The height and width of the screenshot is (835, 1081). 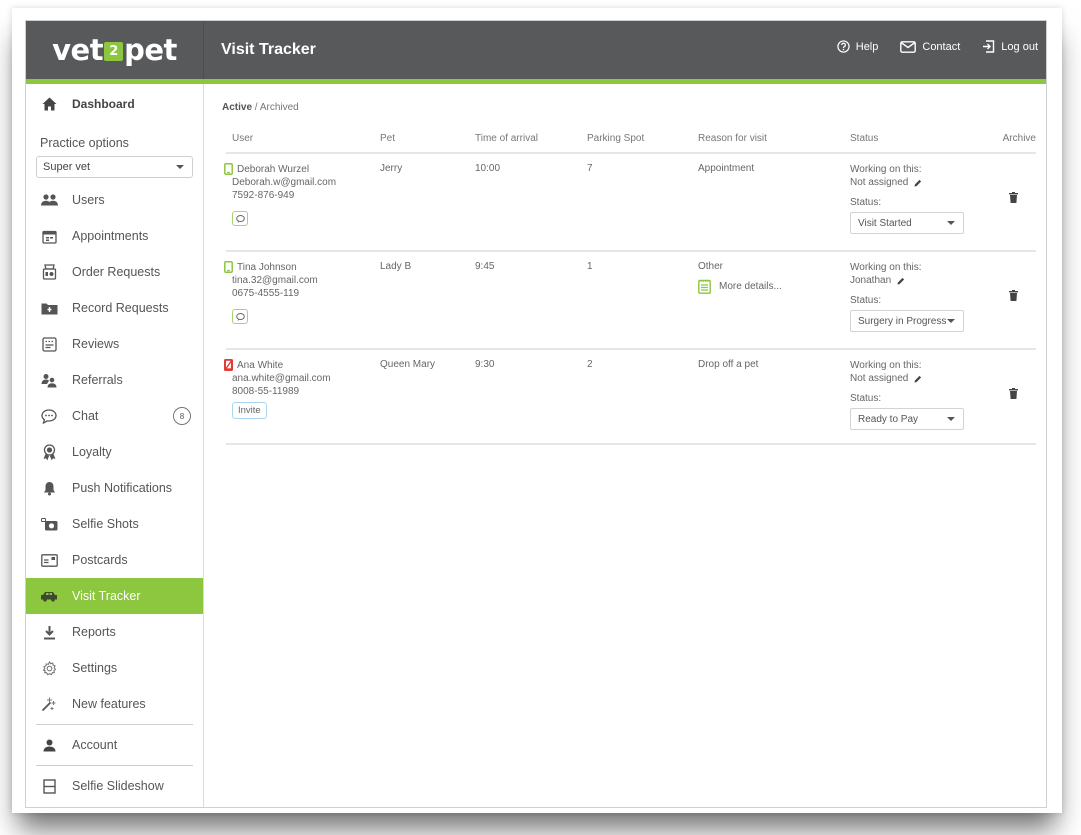 I want to click on user-email: Deborah.w@gmail.com, so click(x=284, y=182).